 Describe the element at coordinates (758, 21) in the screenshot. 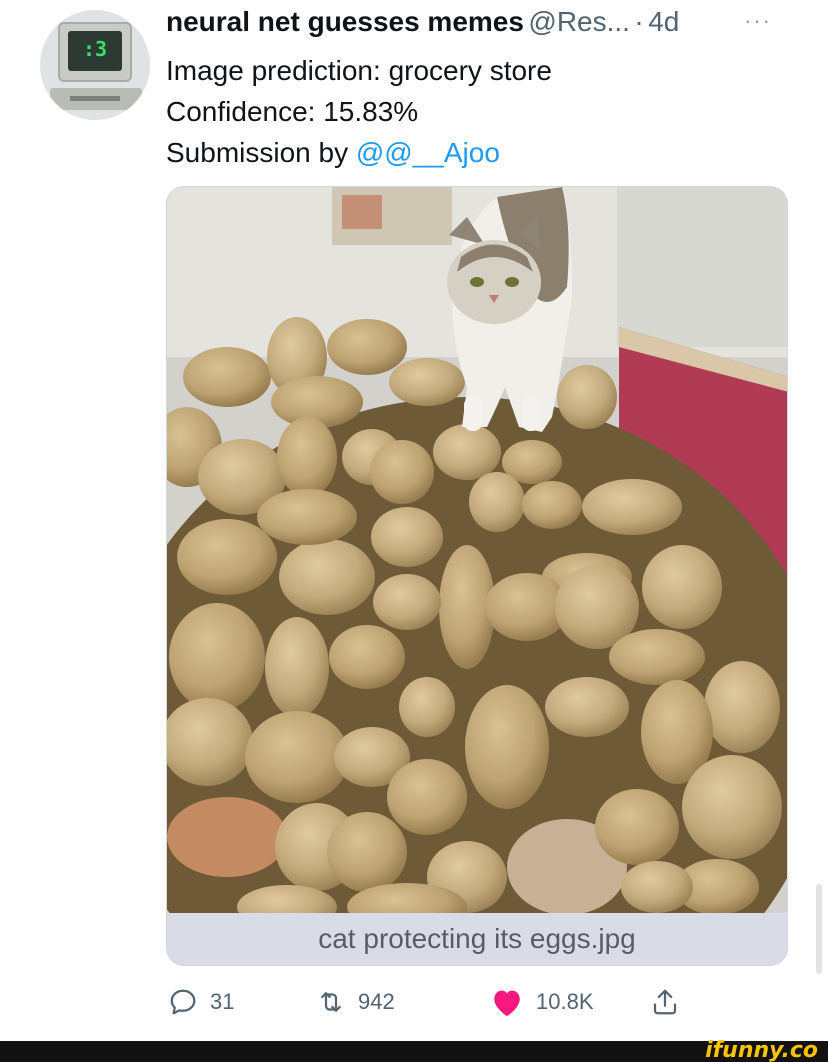

I see `more-icon: ···` at that location.